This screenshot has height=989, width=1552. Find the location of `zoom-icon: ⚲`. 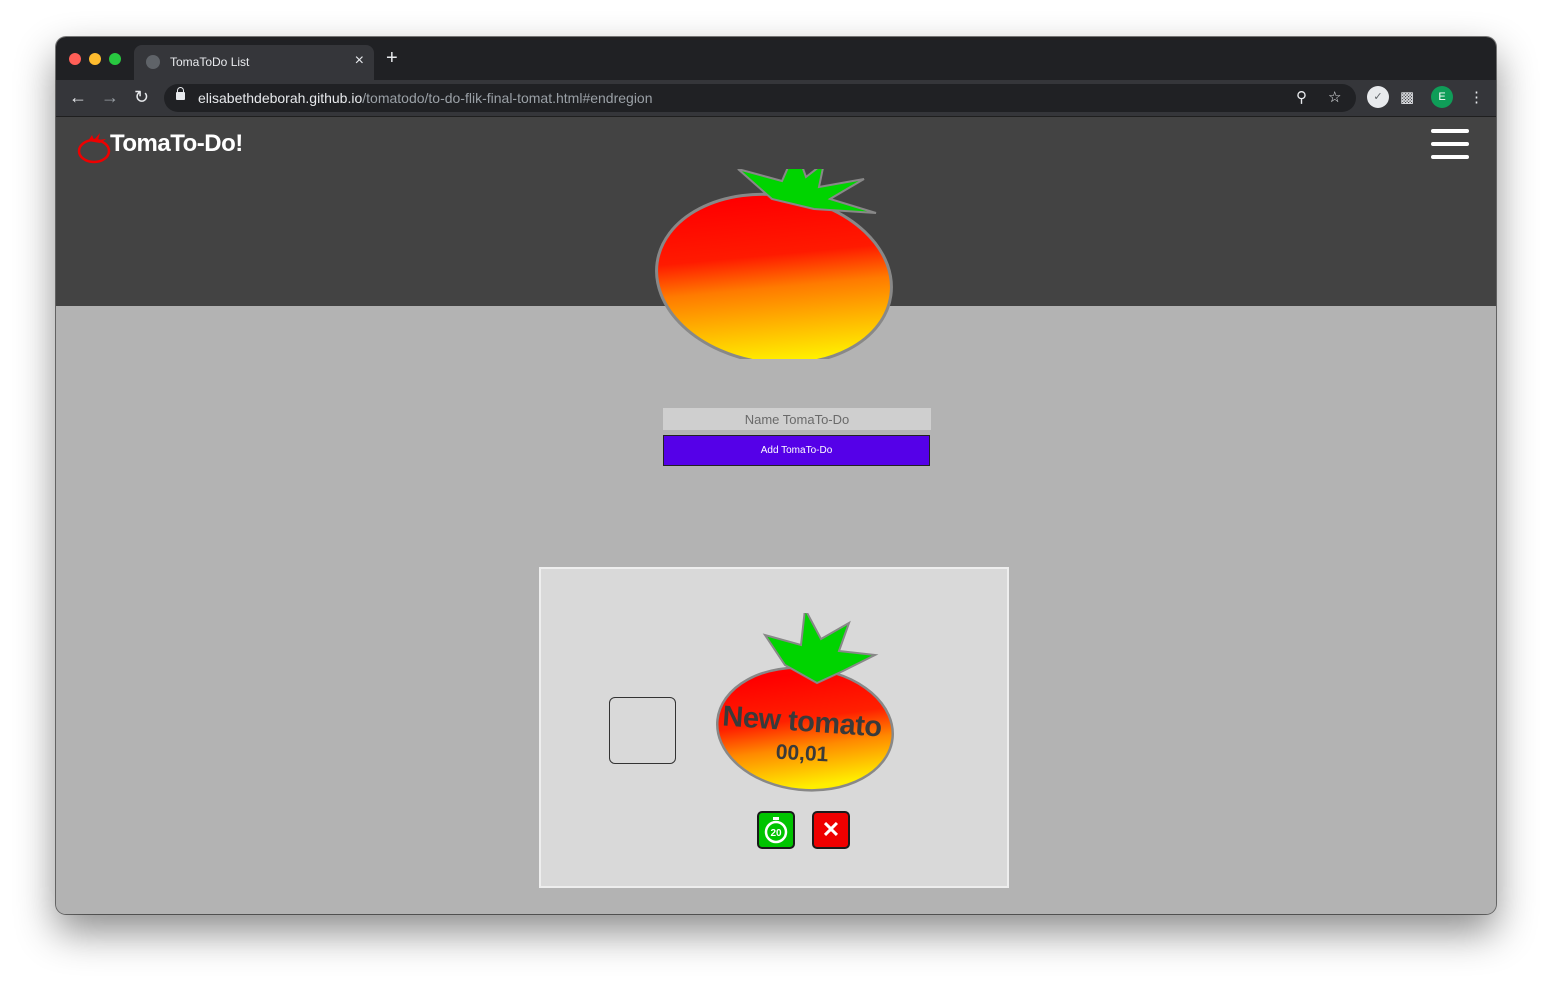

zoom-icon: ⚲ is located at coordinates (1301, 97).